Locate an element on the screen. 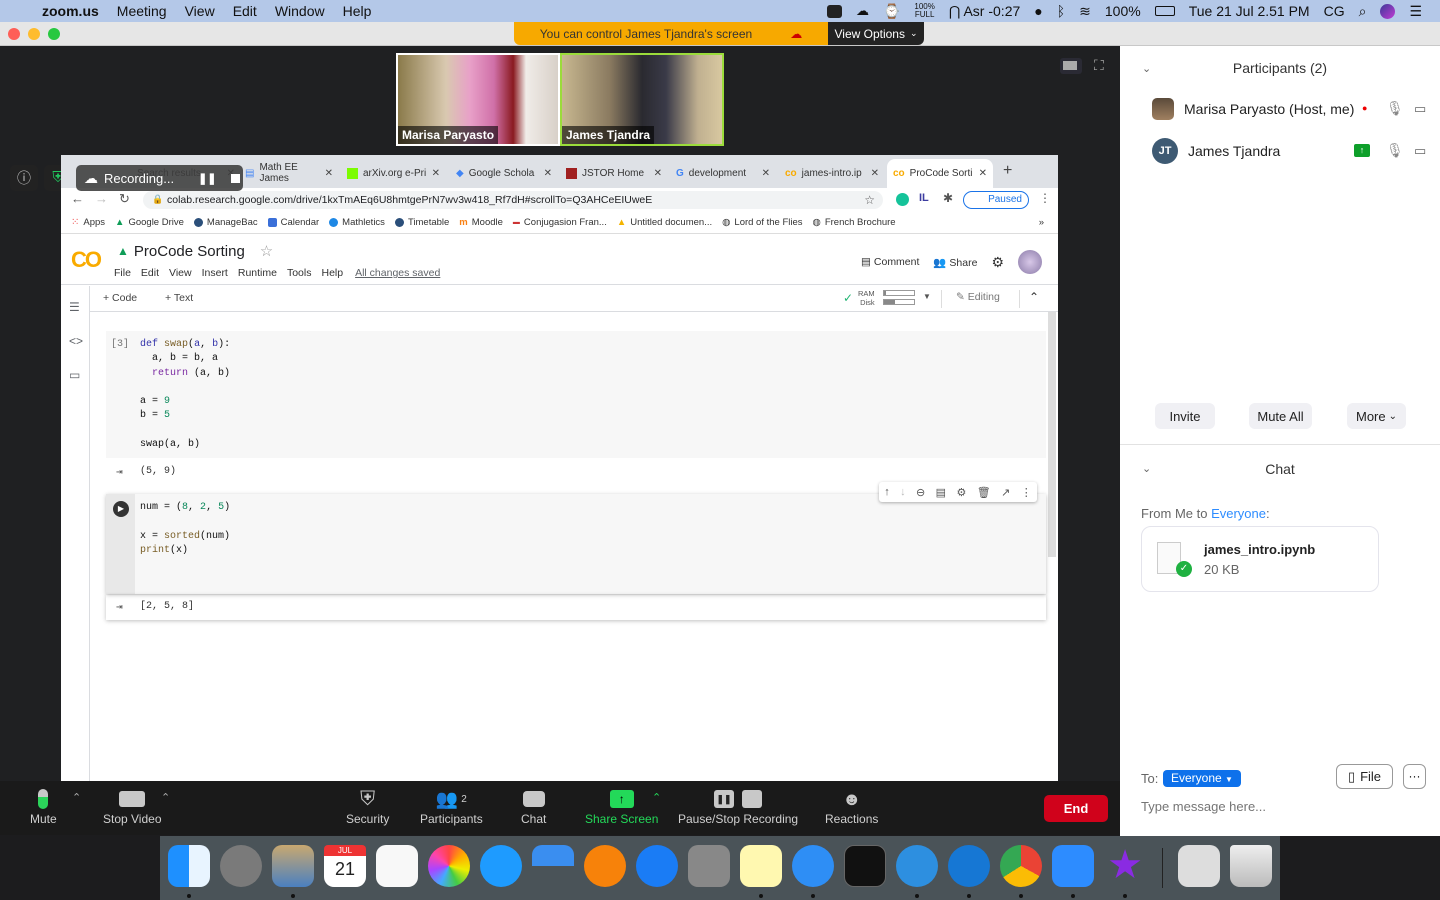 This screenshot has height=900, width=1440. chrome-icon is located at coordinates (1021, 866).